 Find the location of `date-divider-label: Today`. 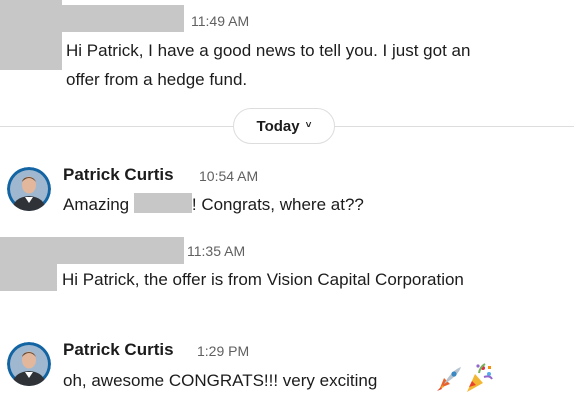

date-divider-label: Today is located at coordinates (278, 126).